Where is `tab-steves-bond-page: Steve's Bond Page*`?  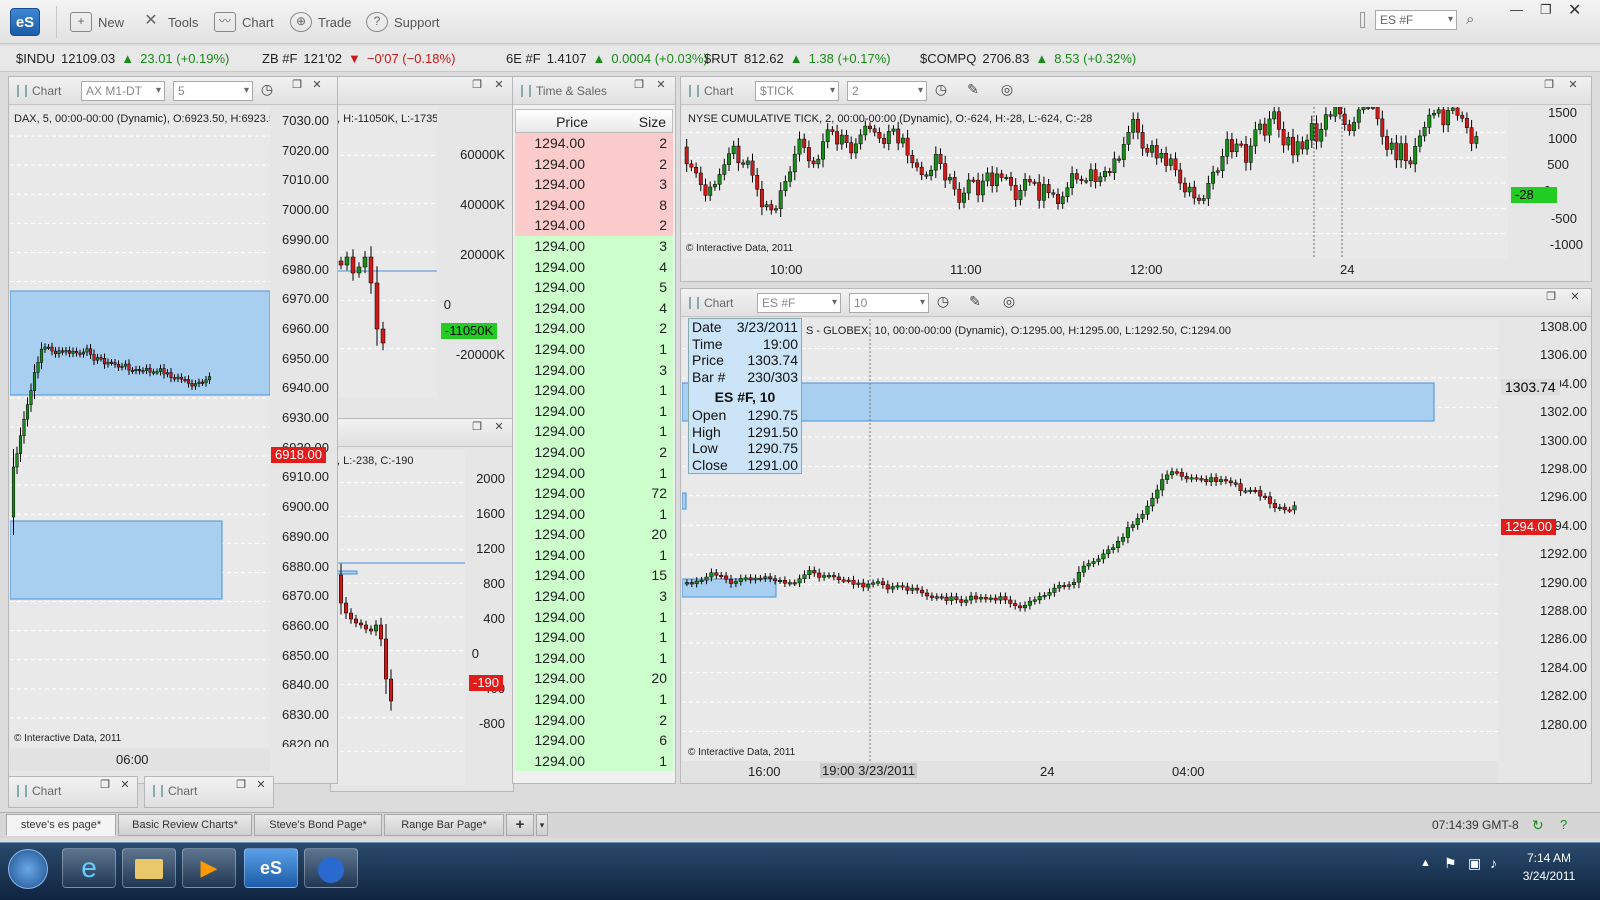 tab-steves-bond-page: Steve's Bond Page* is located at coordinates (318, 825).